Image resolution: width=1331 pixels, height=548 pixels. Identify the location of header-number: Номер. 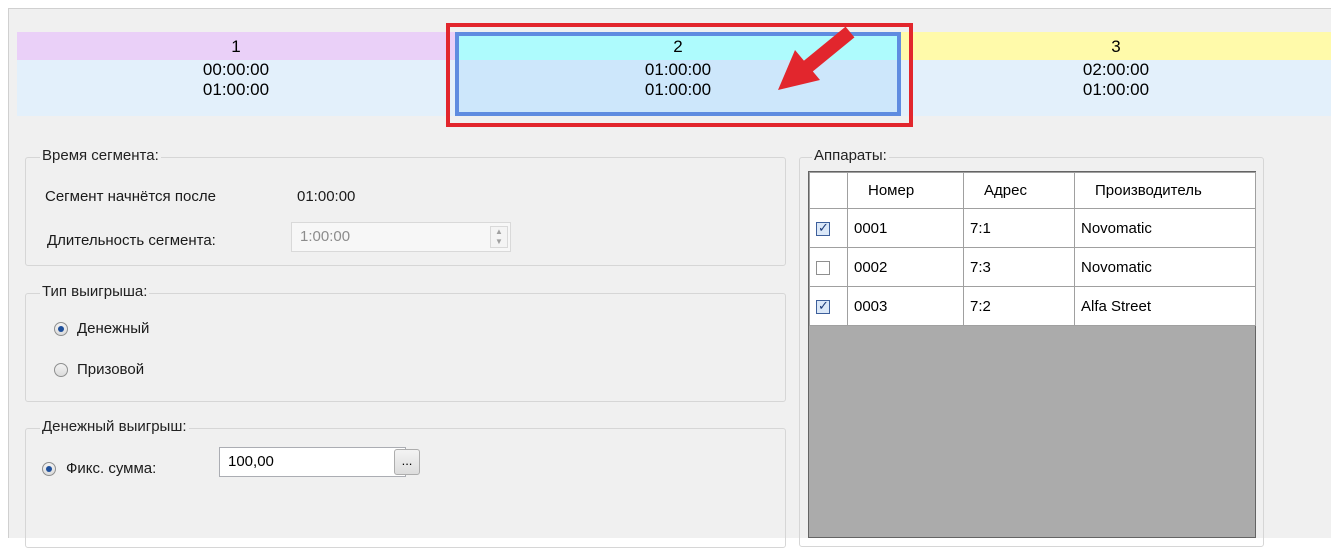
(905, 190).